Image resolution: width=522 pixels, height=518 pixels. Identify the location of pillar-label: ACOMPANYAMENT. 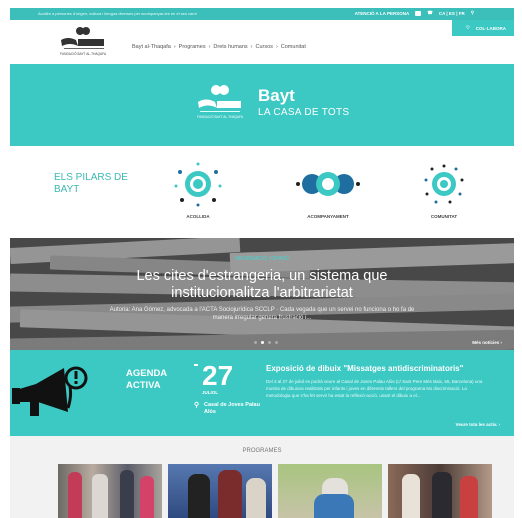
(328, 216).